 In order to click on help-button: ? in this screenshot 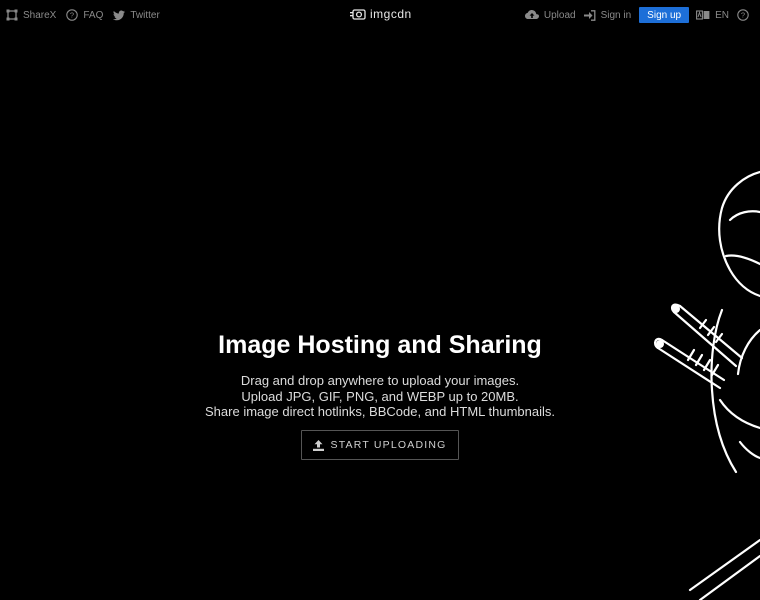, I will do `click(745, 15)`.